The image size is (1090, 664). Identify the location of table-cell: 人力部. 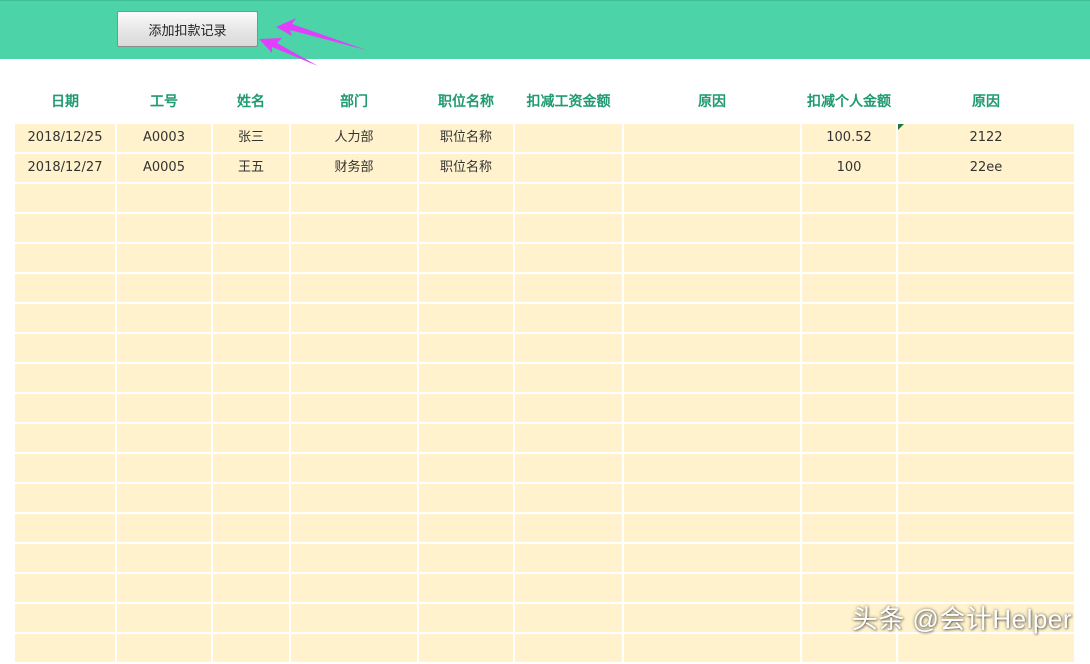
(354, 138).